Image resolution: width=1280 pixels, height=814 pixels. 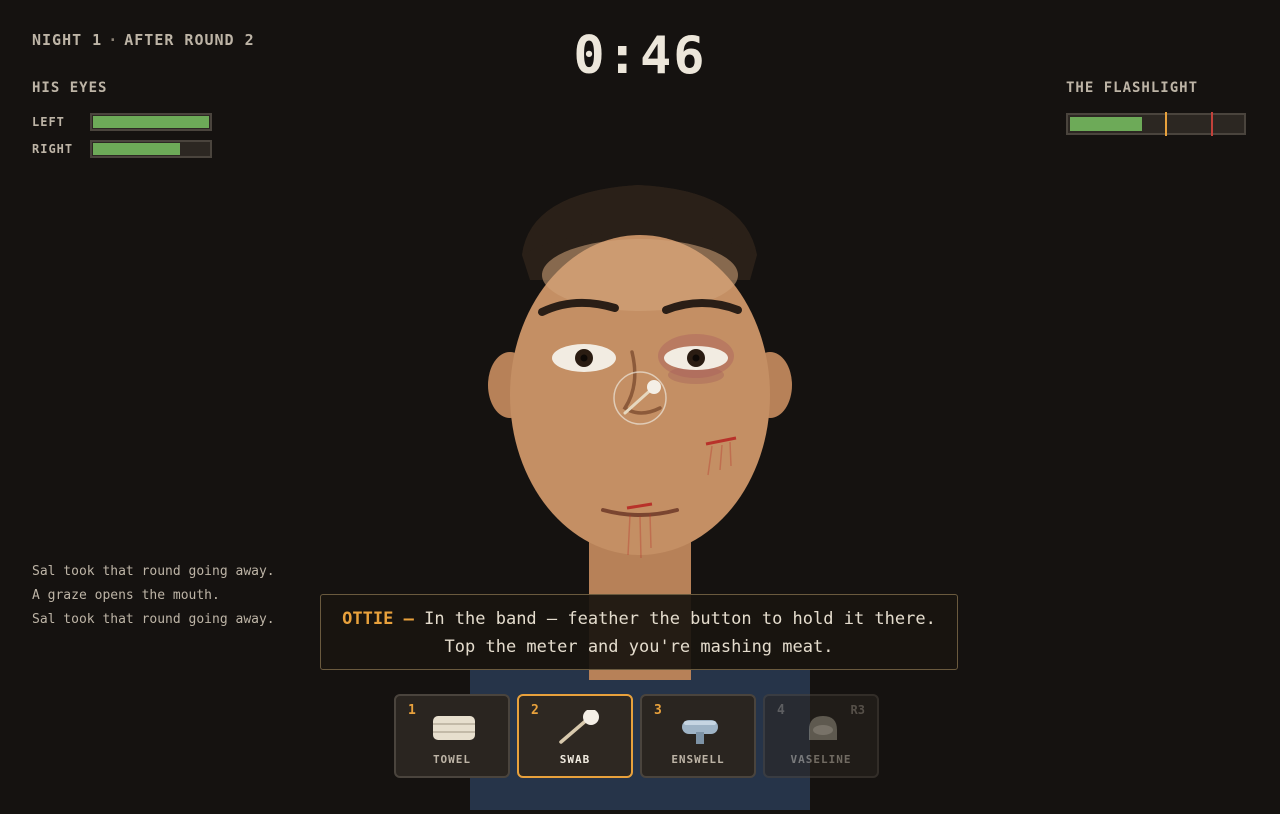 What do you see at coordinates (823, 728) in the screenshot?
I see `vaseline-icon` at bounding box center [823, 728].